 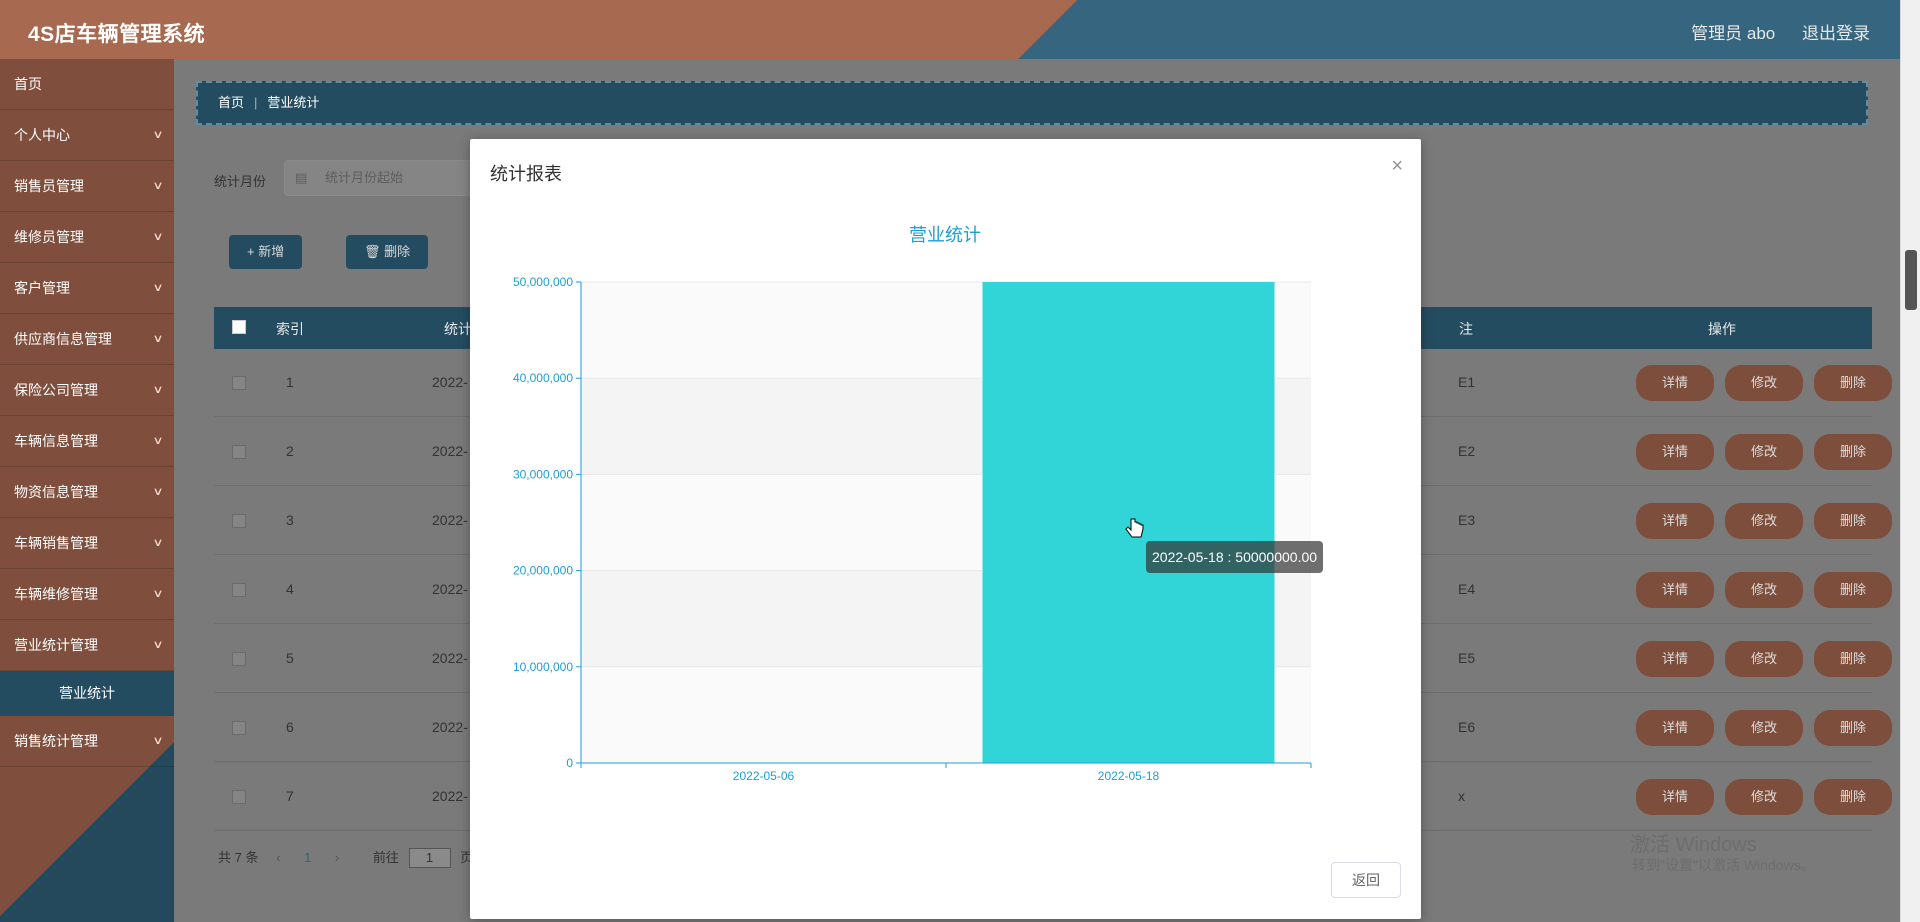 I want to click on app-title: 4S店车辆管理系统, so click(x=117, y=34).